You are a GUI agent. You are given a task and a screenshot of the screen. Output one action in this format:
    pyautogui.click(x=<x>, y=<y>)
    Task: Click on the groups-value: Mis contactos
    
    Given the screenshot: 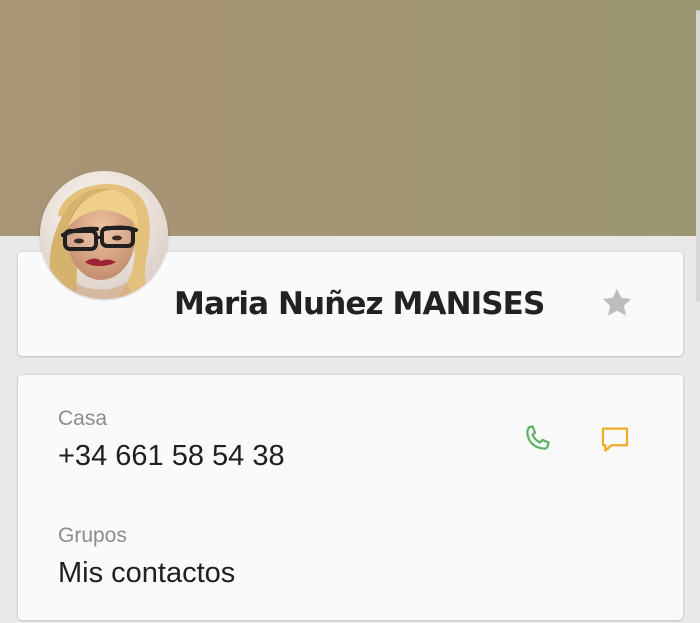 What is the action you would take?
    pyautogui.click(x=146, y=573)
    